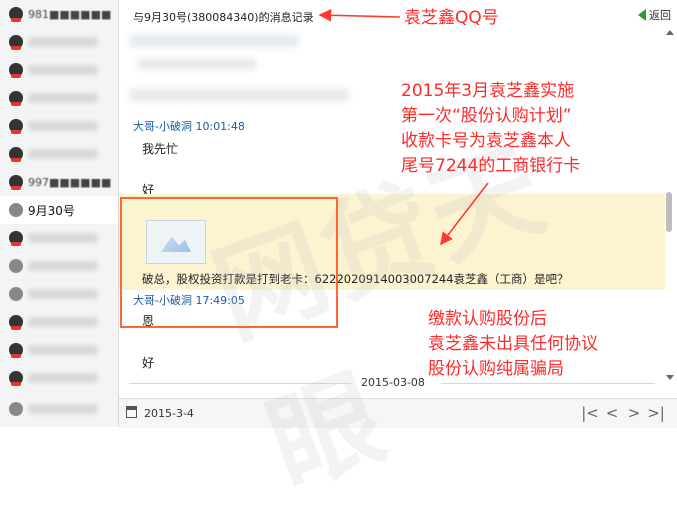 The width and height of the screenshot is (677, 517). I want to click on annotation-line: 袁芝鑫未出具任何协议, so click(513, 344).